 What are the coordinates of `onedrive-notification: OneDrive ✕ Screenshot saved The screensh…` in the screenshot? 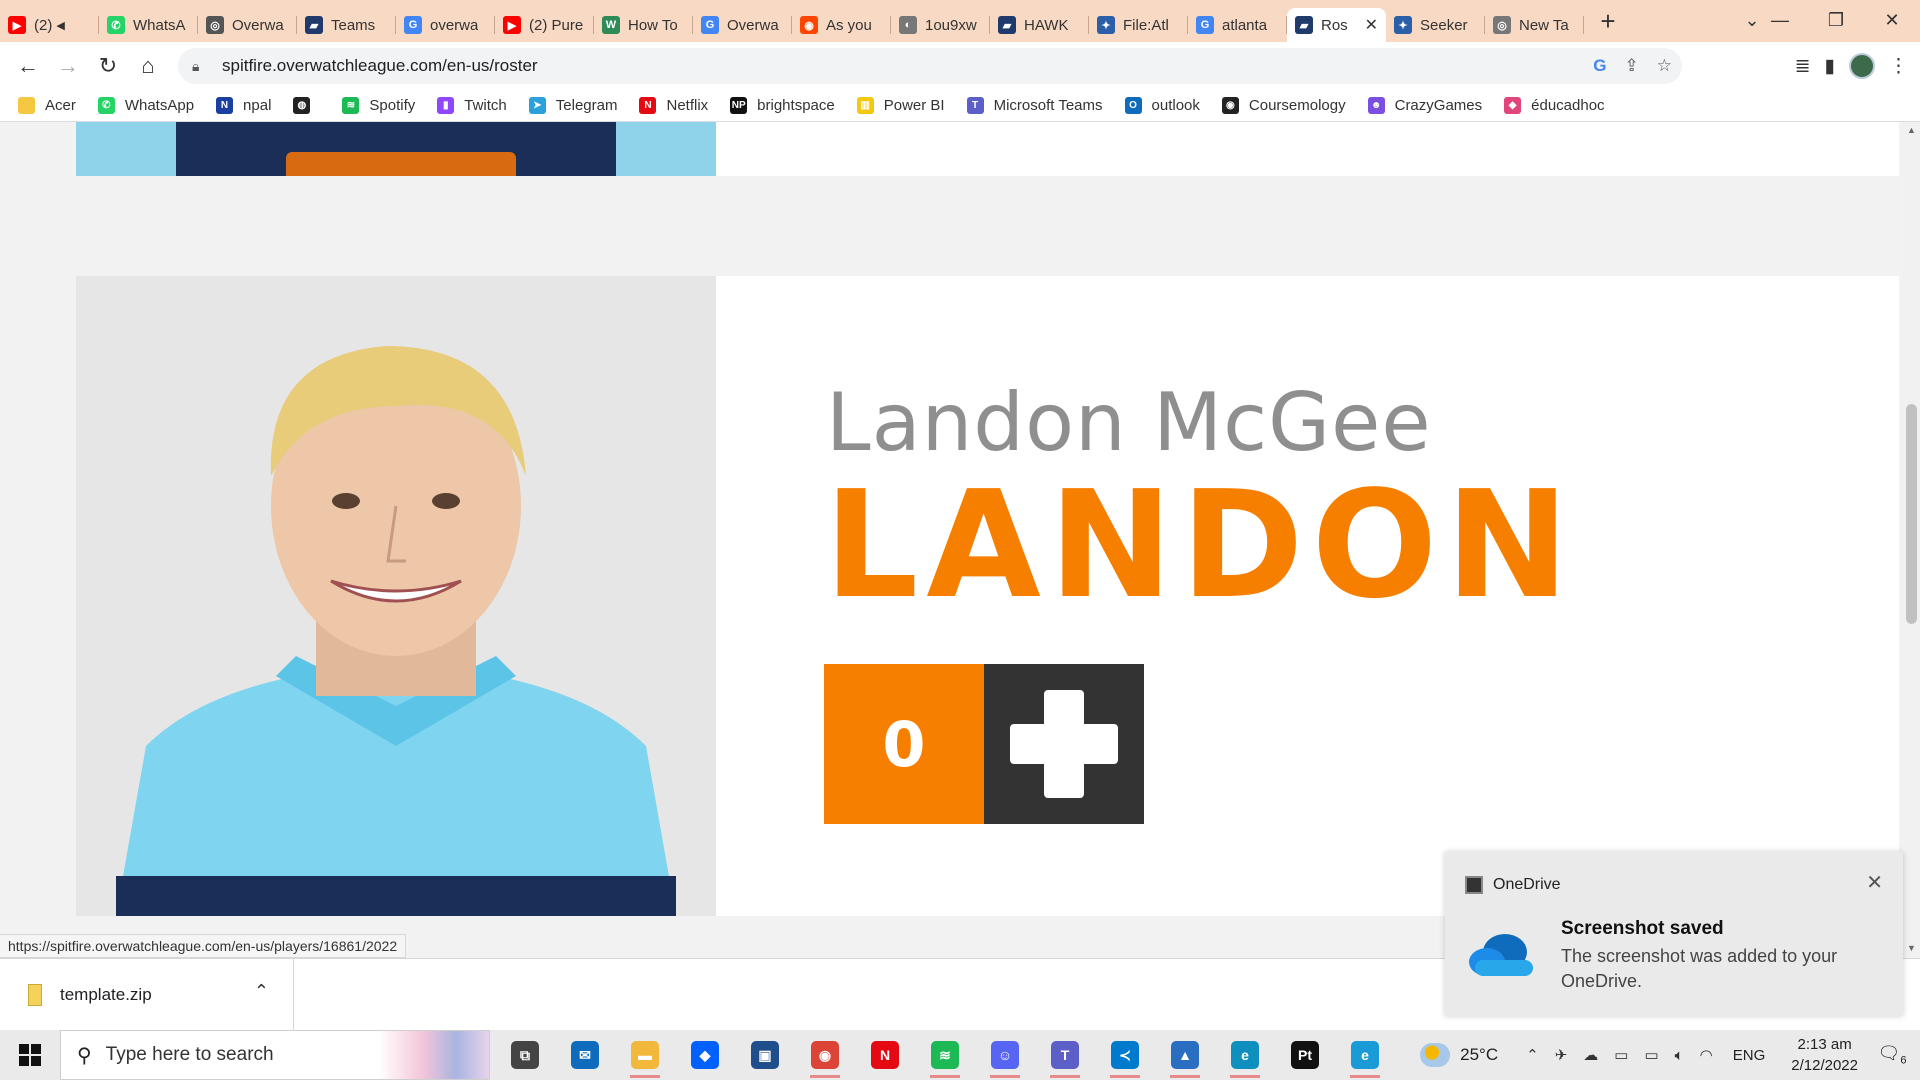 It's located at (1674, 934).